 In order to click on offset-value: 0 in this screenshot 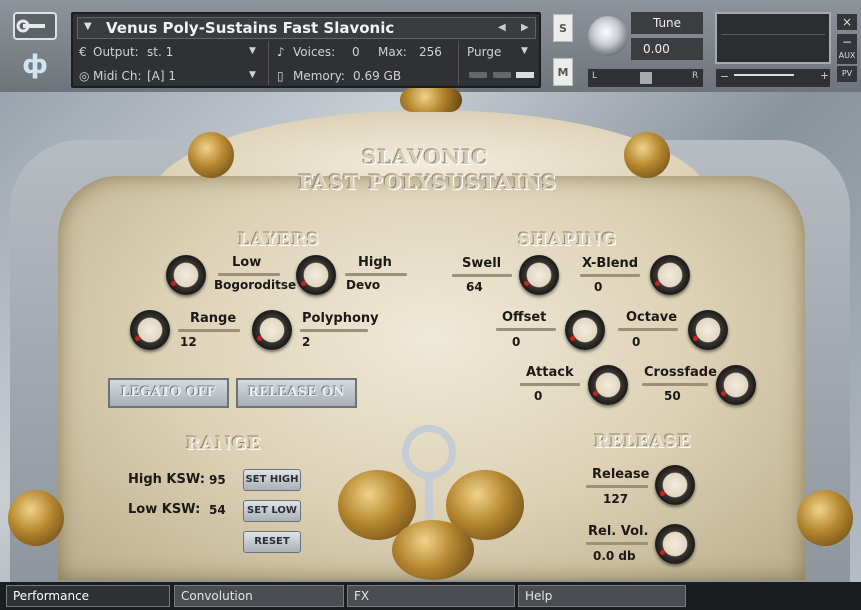, I will do `click(516, 342)`.